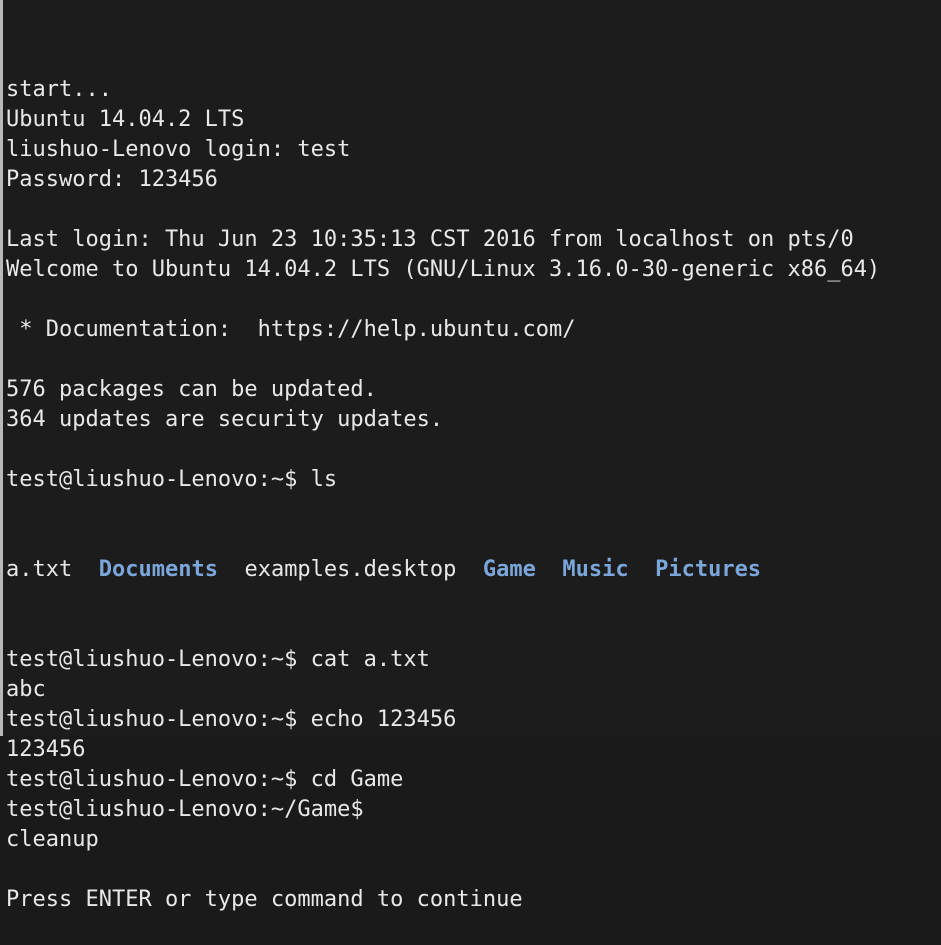  Describe the element at coordinates (46, 749) in the screenshot. I see `terminal-line: 123456` at that location.